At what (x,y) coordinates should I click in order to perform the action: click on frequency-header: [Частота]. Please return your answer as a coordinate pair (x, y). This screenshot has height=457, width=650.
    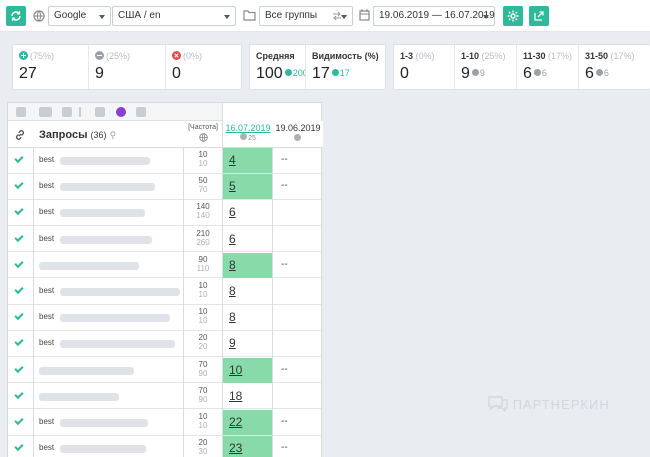
    Looking at the image, I should click on (203, 134).